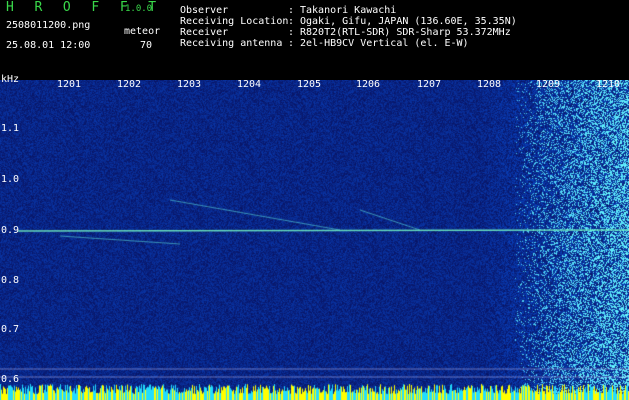 The height and width of the screenshot is (400, 629). I want to click on x-tick-label: 1202, so click(129, 84).